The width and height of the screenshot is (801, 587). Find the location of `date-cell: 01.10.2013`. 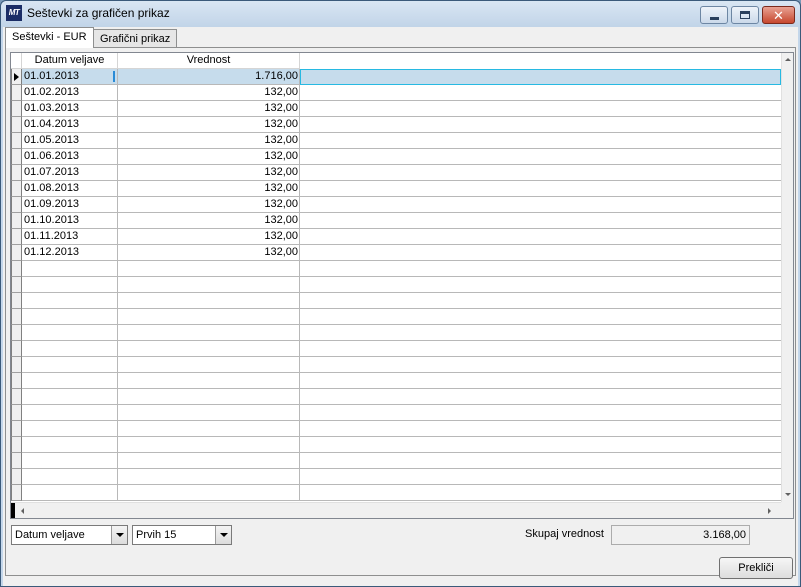

date-cell: 01.10.2013 is located at coordinates (70, 221).